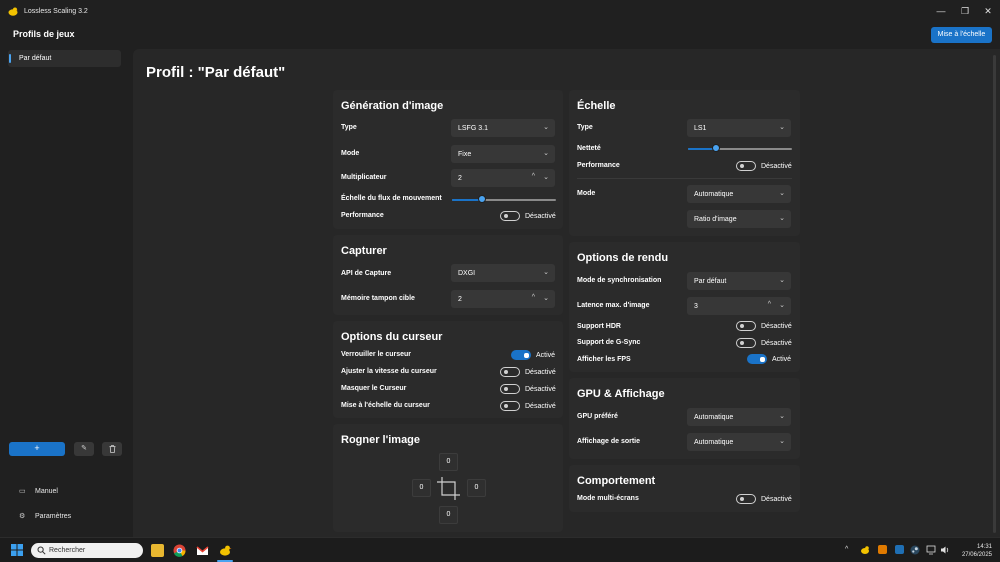  I want to click on buffer-stepper: 2 ^ ⌄, so click(503, 299).